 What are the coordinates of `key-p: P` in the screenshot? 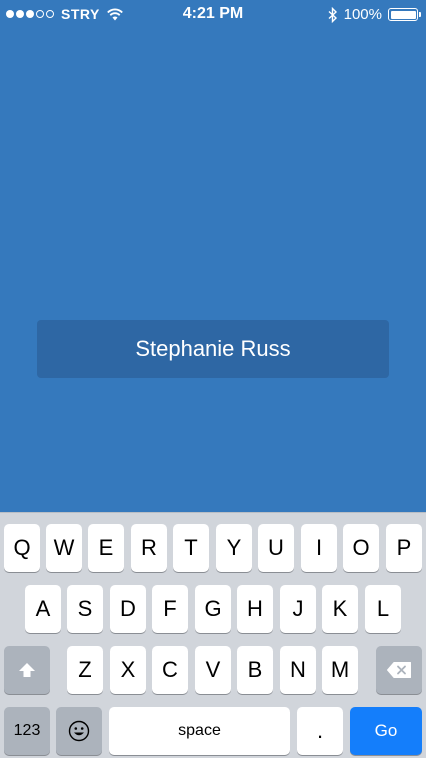 It's located at (404, 548).